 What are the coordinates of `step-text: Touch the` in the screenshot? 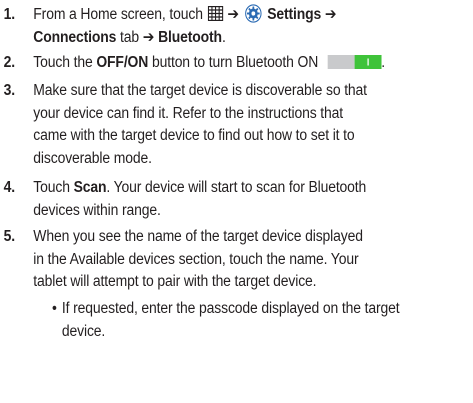 It's located at (65, 62).